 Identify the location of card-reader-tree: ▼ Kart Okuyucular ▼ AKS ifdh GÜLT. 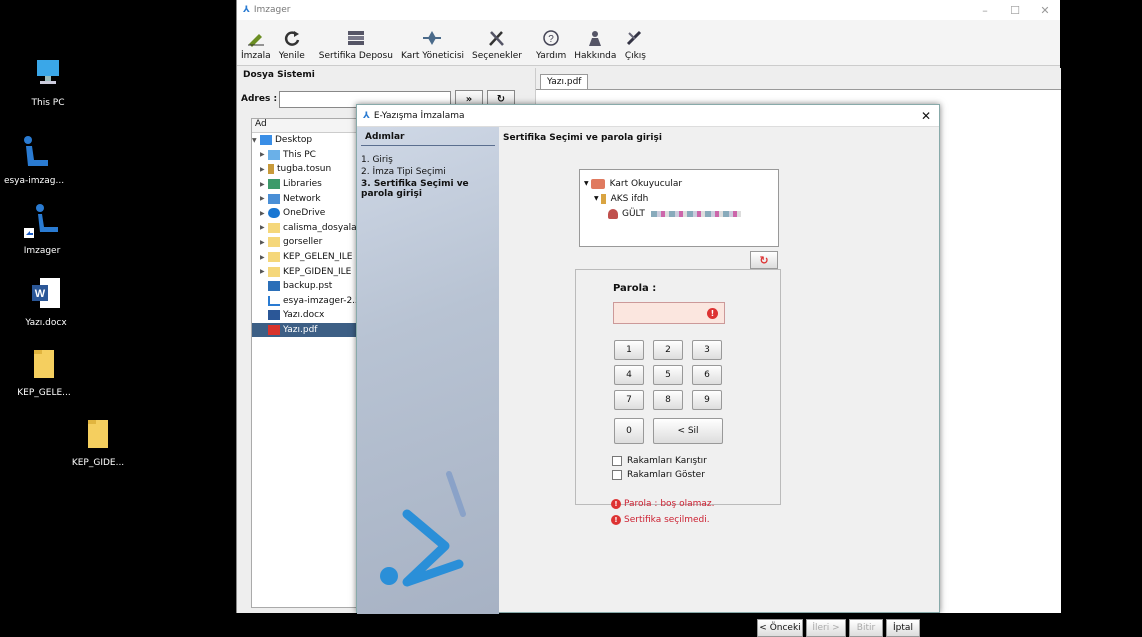
(679, 208).